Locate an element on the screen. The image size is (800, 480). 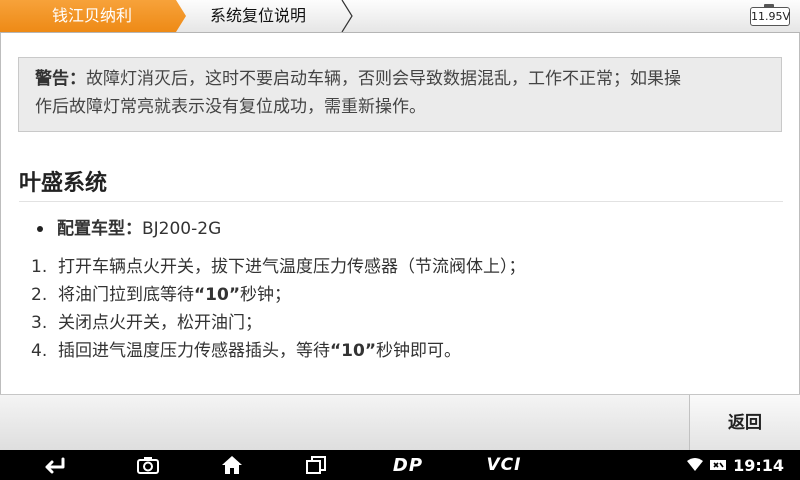
step-item-1: 1. 打开车辆点火开关，拔下进气温度压力传感器（节流阀体上）； is located at coordinates (278, 267).